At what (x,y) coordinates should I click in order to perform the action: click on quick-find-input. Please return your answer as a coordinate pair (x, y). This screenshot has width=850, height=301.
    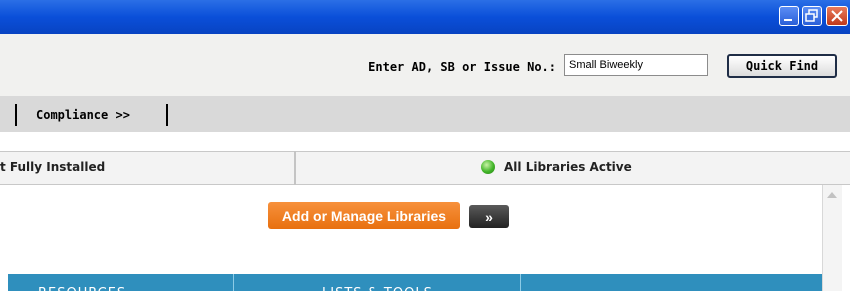
    Looking at the image, I should click on (636, 65).